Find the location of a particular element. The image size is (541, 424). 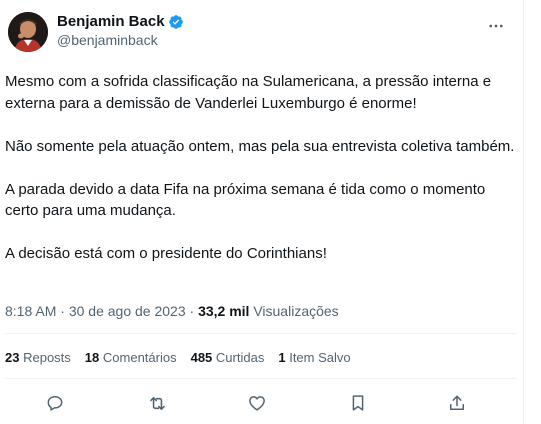

avatar is located at coordinates (28, 32).